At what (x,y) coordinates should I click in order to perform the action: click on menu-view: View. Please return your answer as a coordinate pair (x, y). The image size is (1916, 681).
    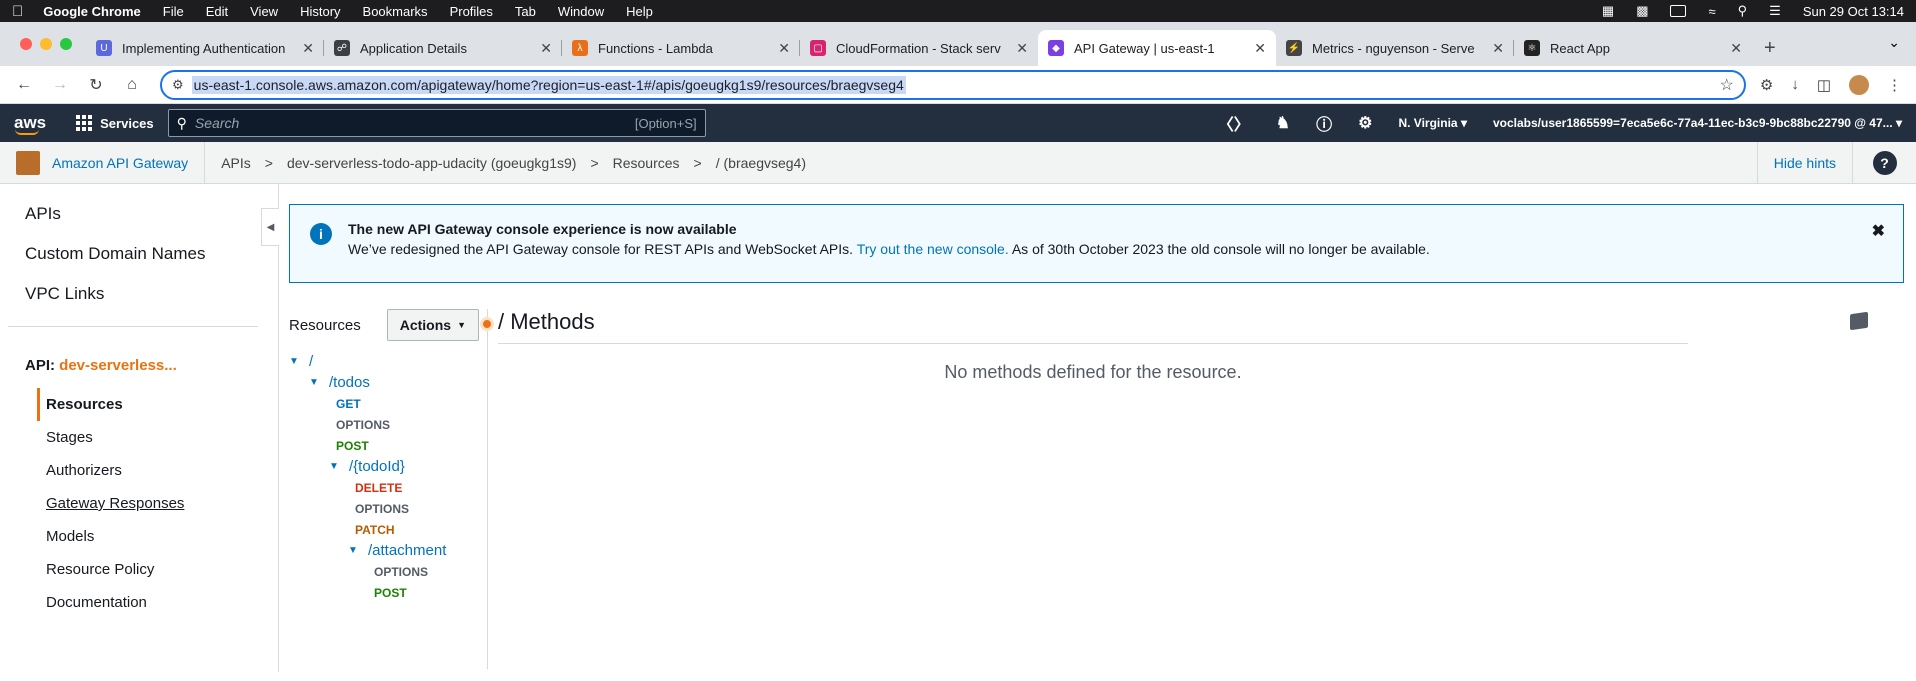
    Looking at the image, I should click on (264, 11).